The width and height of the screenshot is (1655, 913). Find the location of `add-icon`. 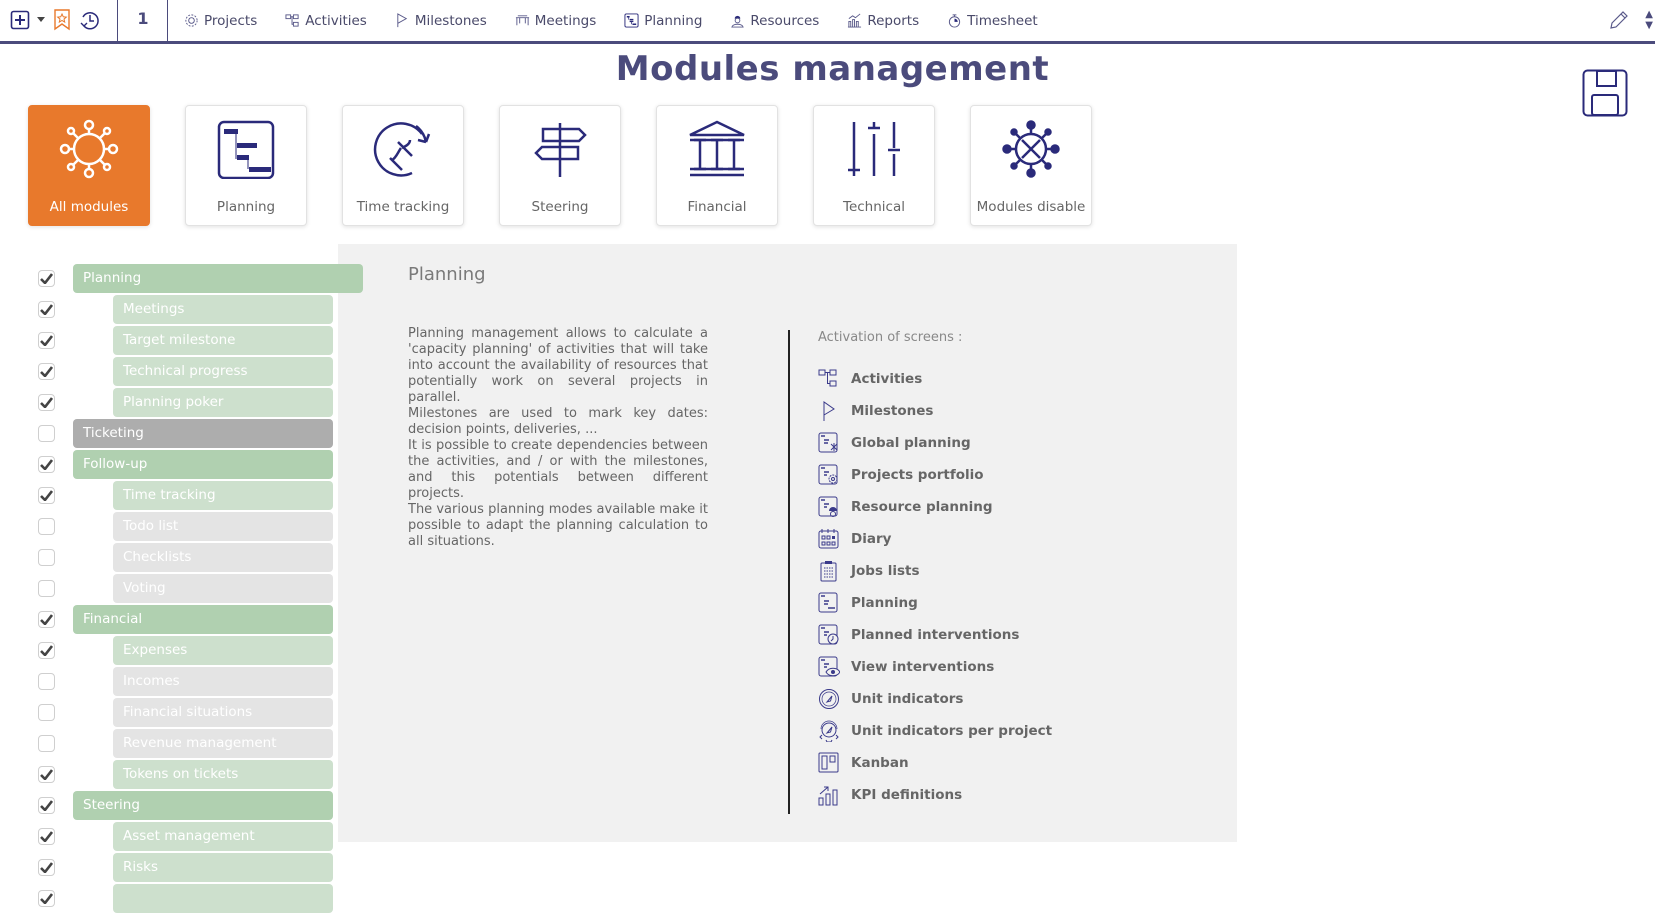

add-icon is located at coordinates (20, 20).